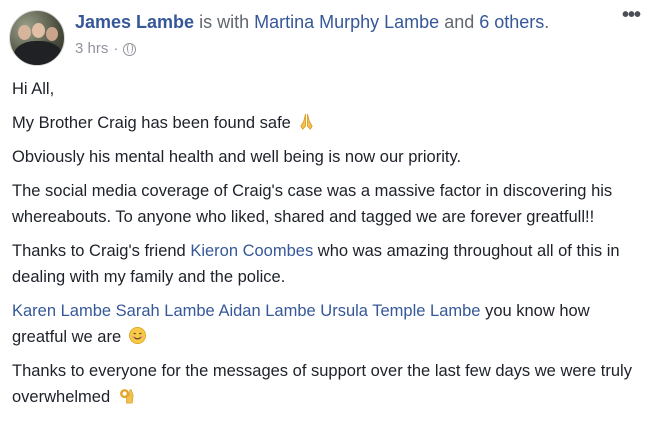 This screenshot has height=436, width=650. Describe the element at coordinates (61, 311) in the screenshot. I see `tag-link-karen: Karen Lambe` at that location.